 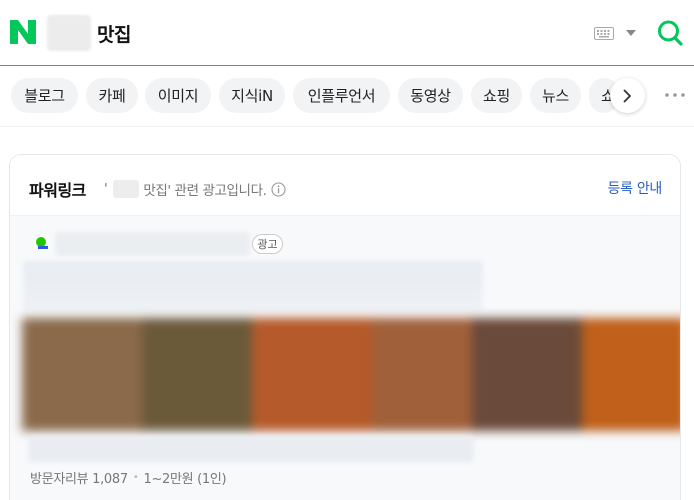 What do you see at coordinates (69, 33) in the screenshot?
I see `query-blurred-region` at bounding box center [69, 33].